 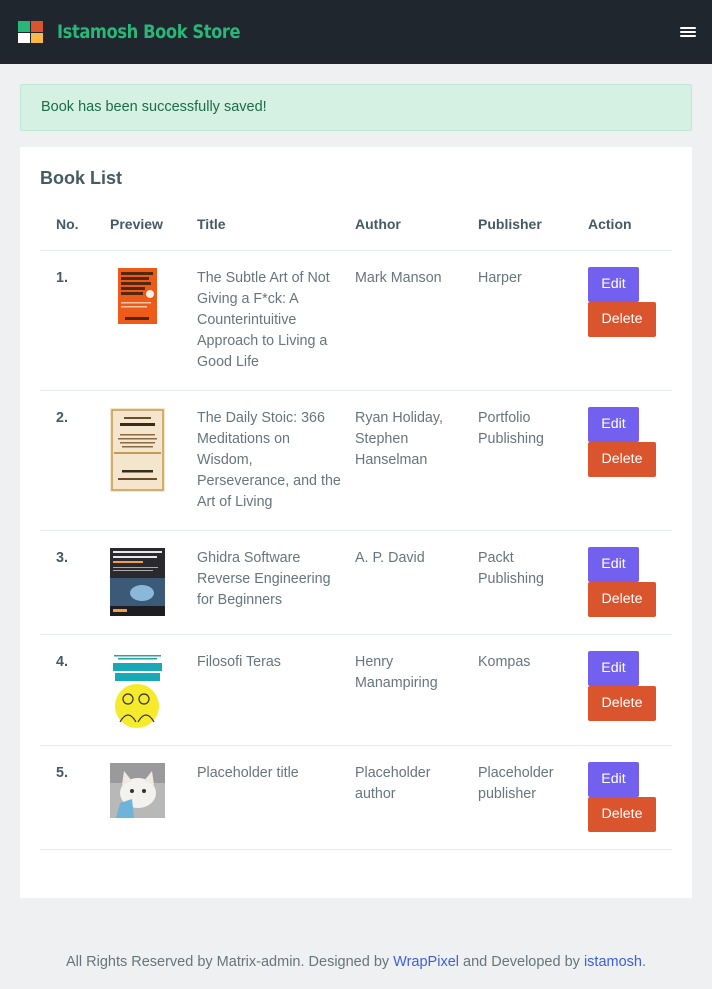 What do you see at coordinates (137, 790) in the screenshot?
I see `book-cover-placeholder-cat` at bounding box center [137, 790].